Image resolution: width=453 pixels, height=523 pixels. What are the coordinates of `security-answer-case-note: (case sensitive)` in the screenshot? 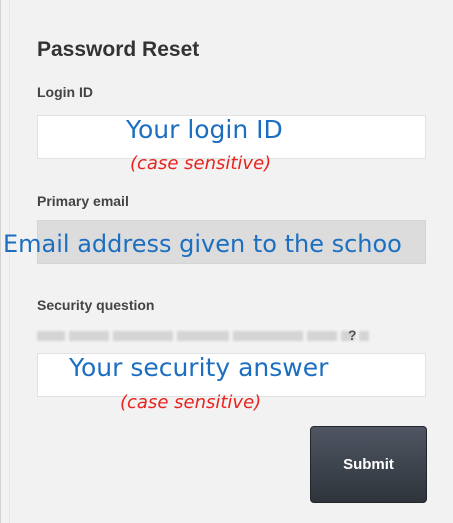 It's located at (191, 402).